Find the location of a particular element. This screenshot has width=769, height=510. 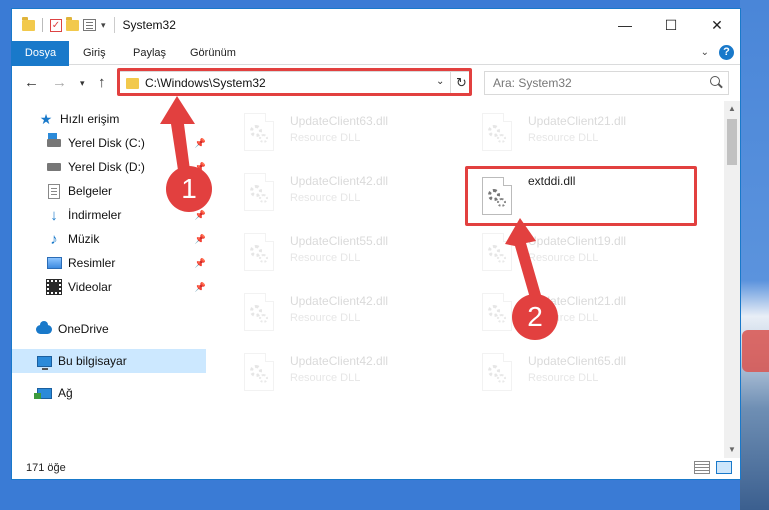

file-item: UpdateClient65.dll Resource DLL is located at coordinates (585, 375).